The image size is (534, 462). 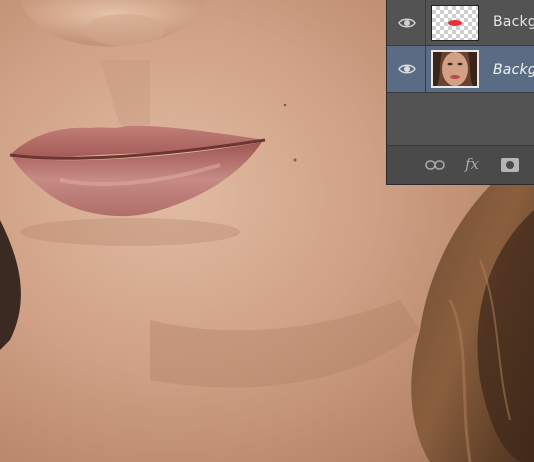 I want to click on layers-panel-footer: fx, so click(x=460, y=164).